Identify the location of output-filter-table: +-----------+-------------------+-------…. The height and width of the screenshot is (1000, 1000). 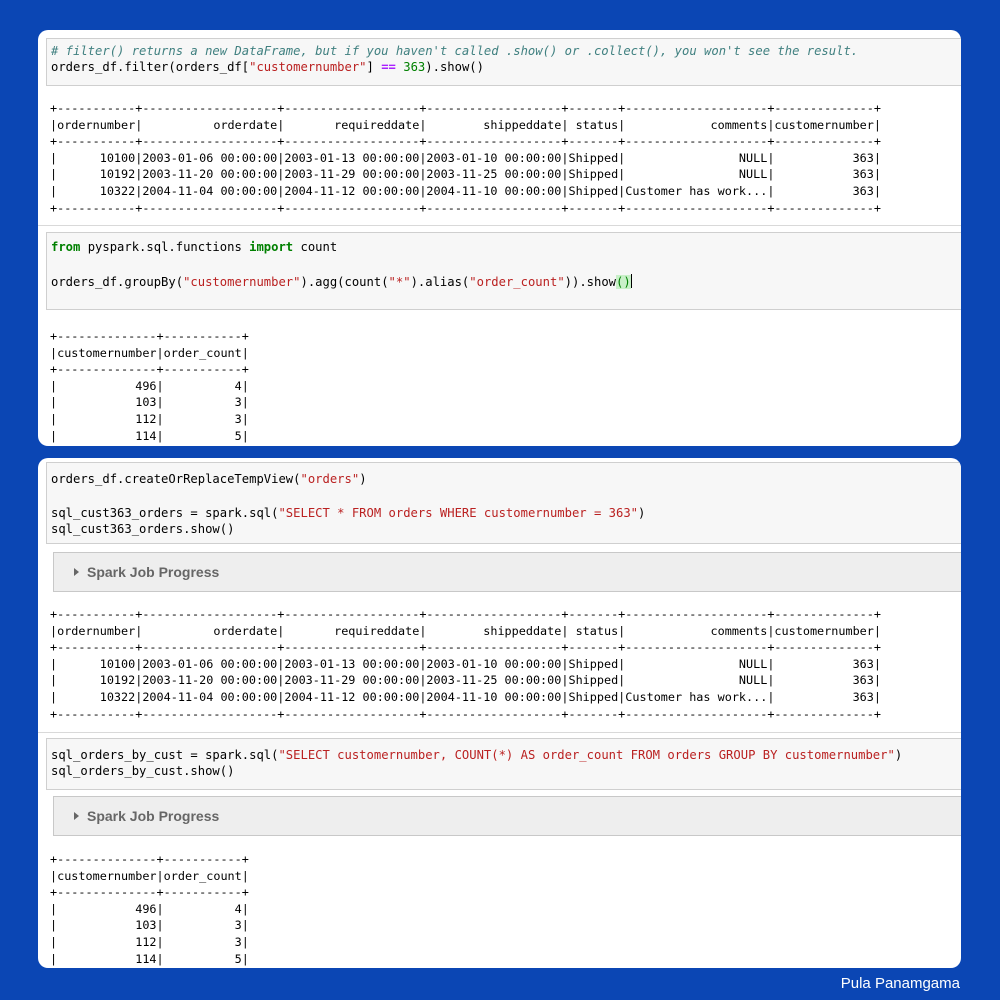
(465, 158).